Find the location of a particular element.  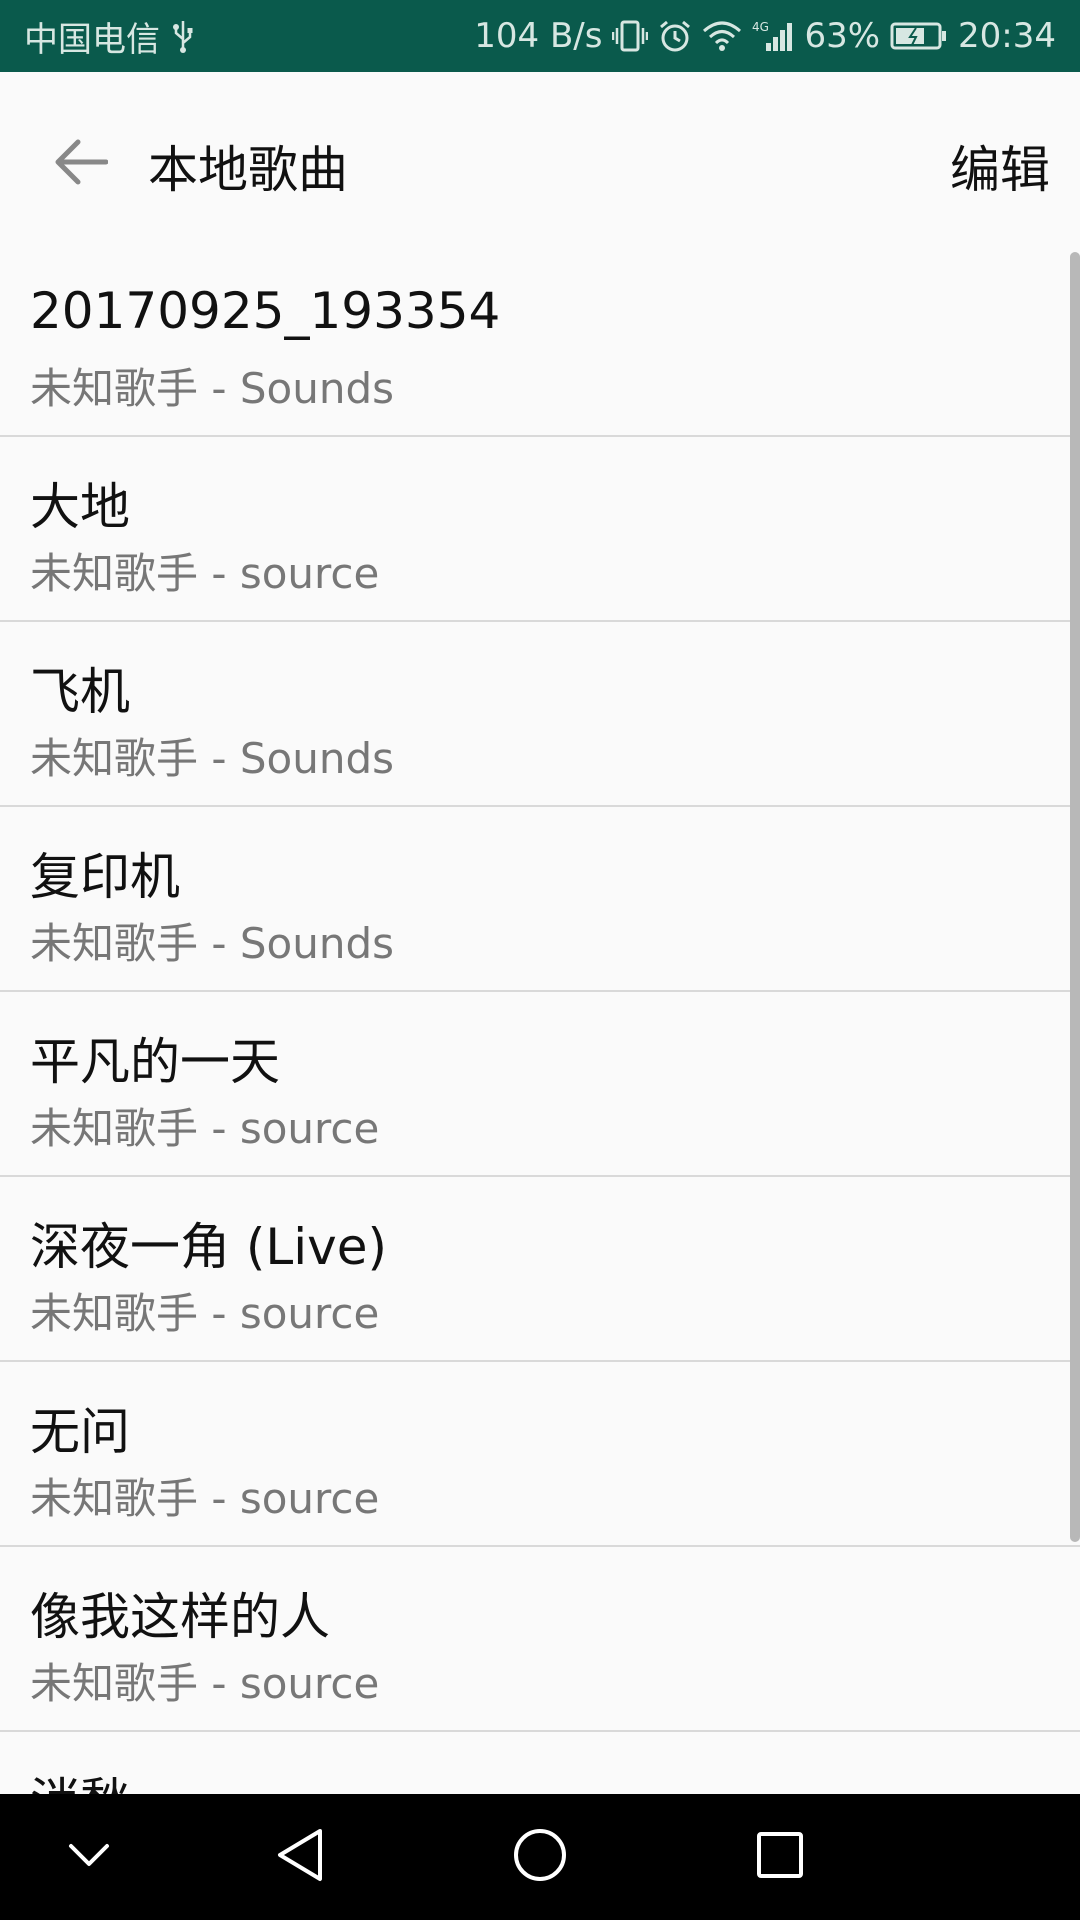

chevron-down-icon is located at coordinates (89, 1857).